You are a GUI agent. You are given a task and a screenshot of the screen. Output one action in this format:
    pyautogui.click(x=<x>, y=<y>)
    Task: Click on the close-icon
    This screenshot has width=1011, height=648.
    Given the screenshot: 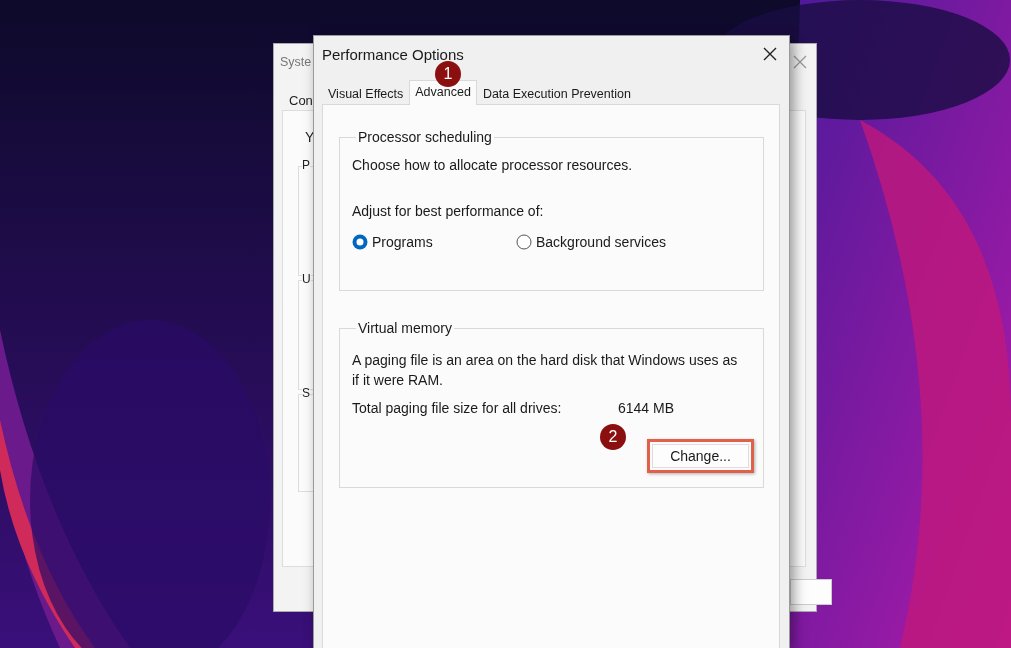 What is the action you would take?
    pyautogui.click(x=770, y=54)
    